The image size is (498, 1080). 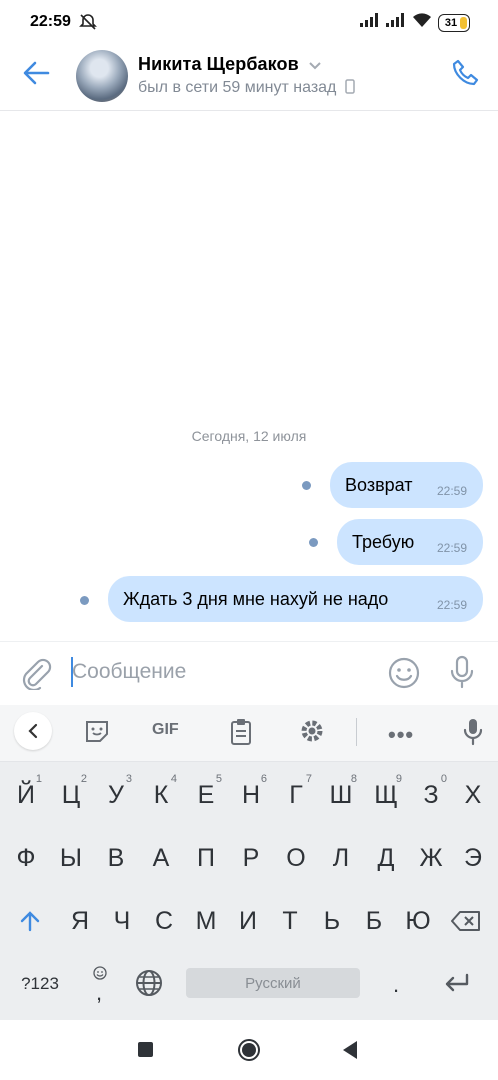 I want to click on backspace-icon, so click(x=465, y=921).